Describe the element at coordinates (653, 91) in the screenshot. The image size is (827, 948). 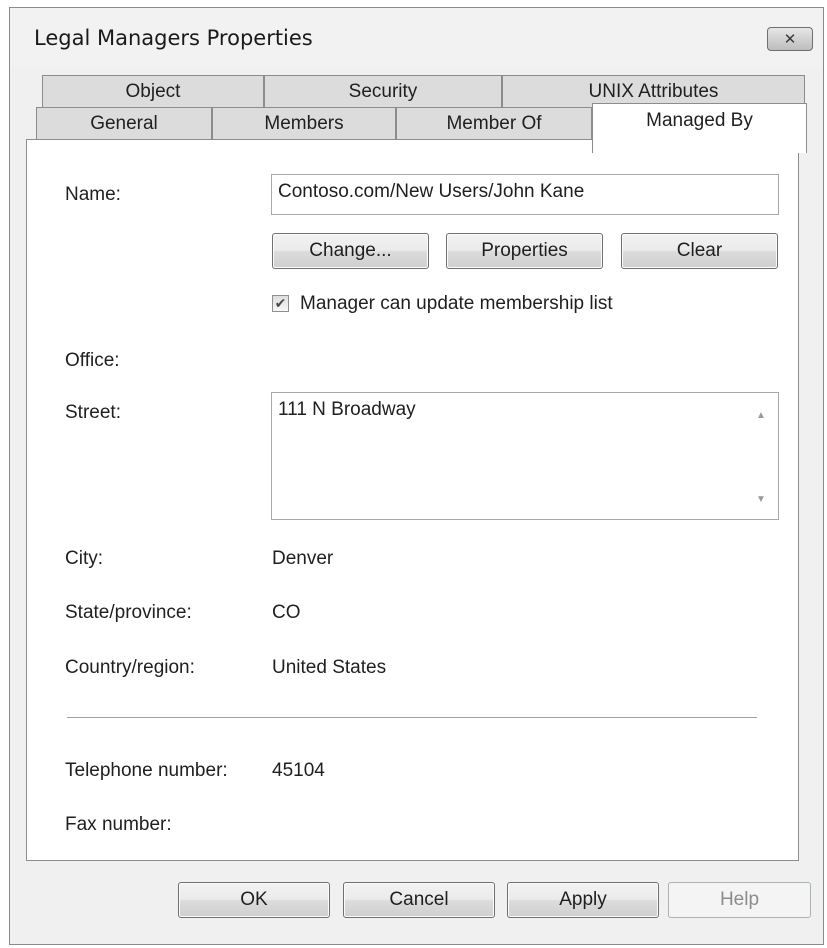
I see `tab-unix-attributes-label: UNIX Attributes` at that location.